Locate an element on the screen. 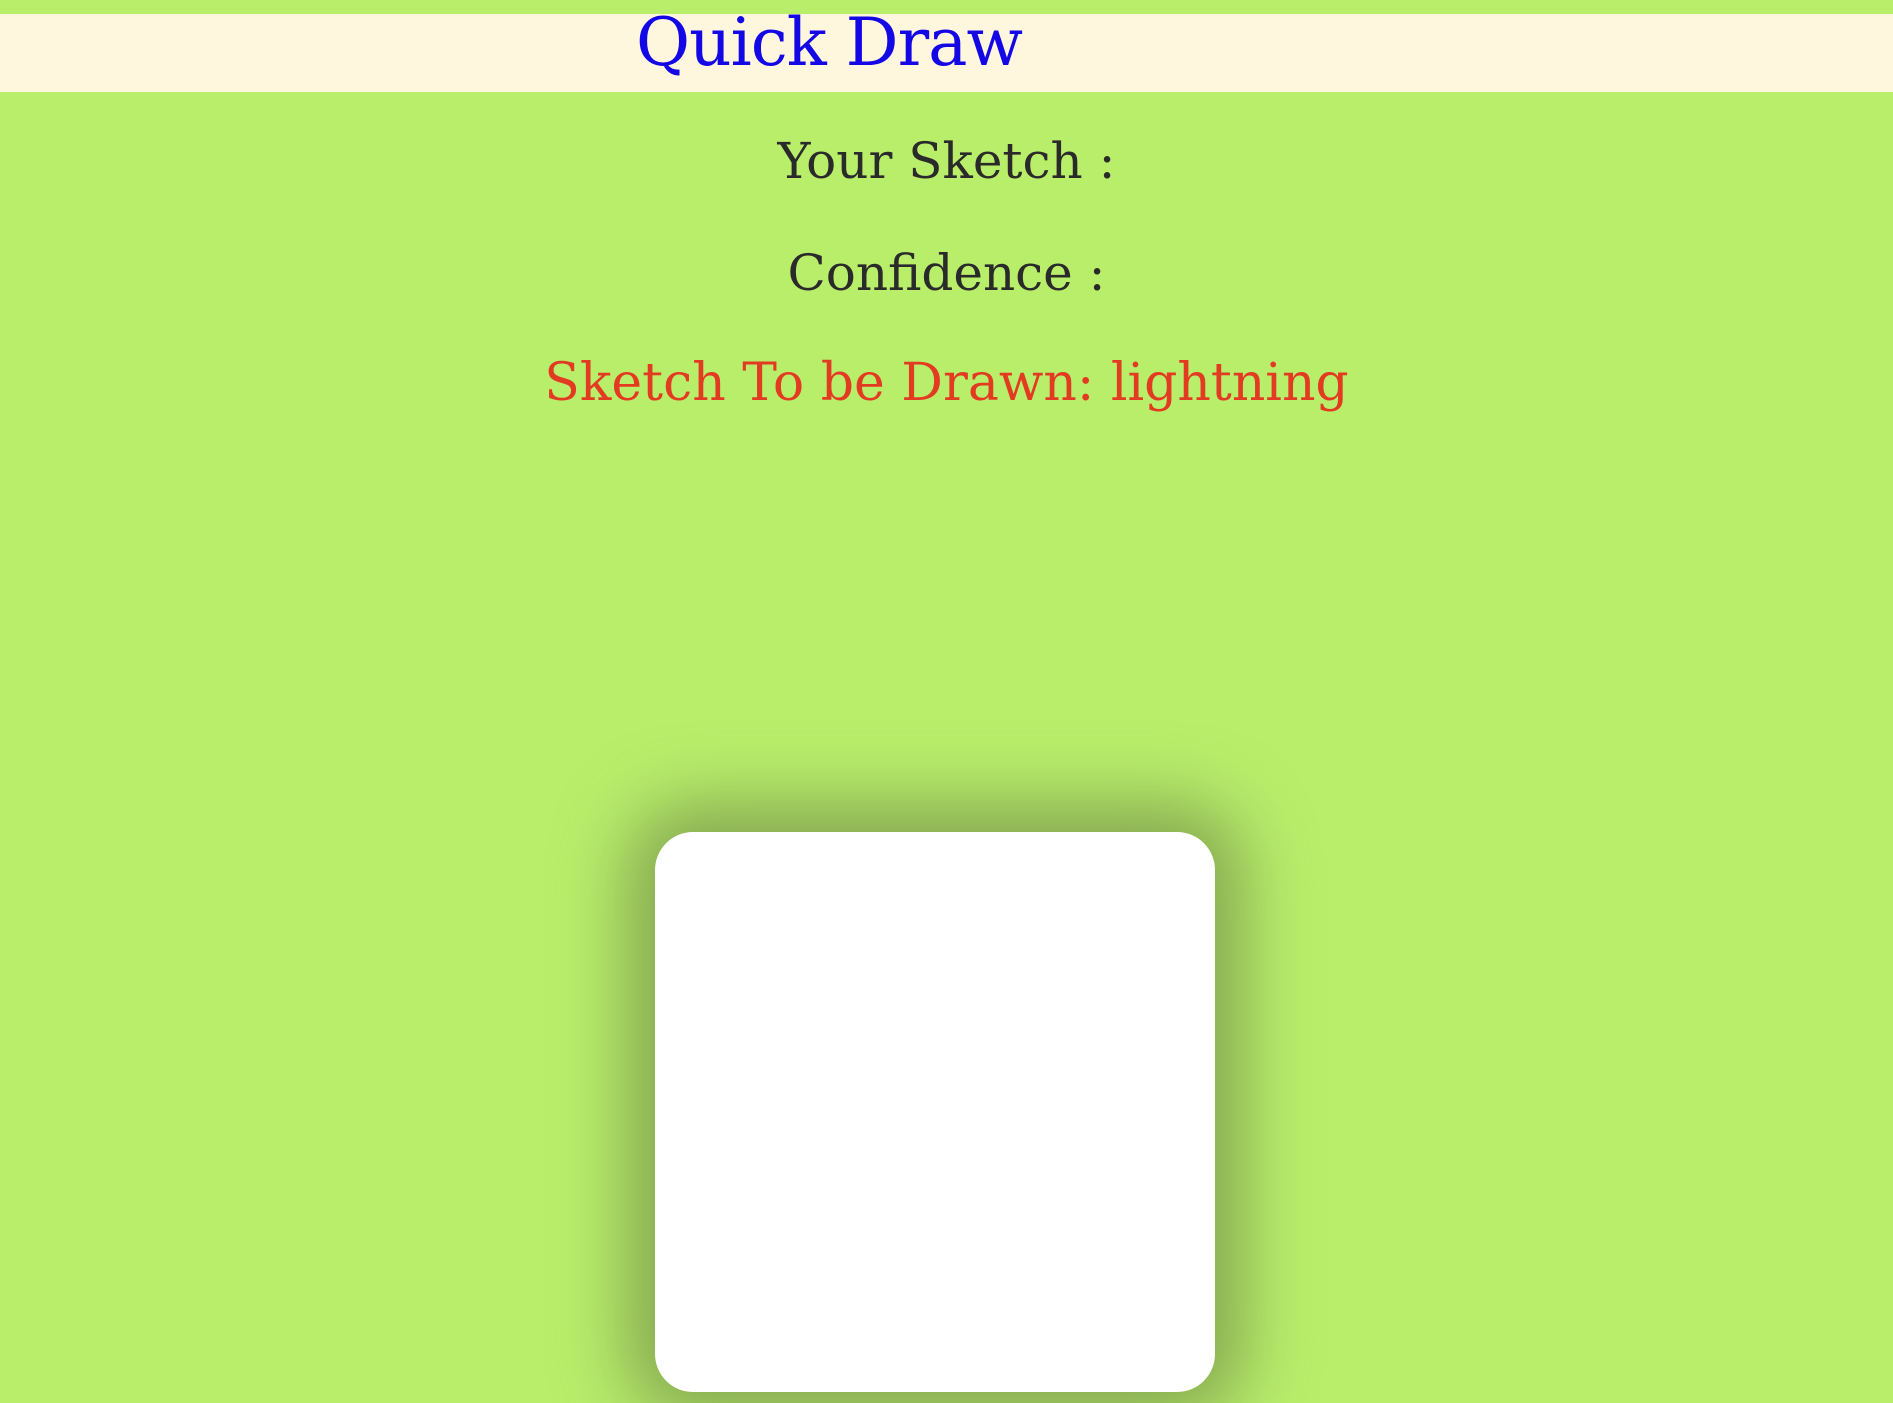 Image resolution: width=1893 pixels, height=1403 pixels. app-title: Quick Draw is located at coordinates (829, 42).